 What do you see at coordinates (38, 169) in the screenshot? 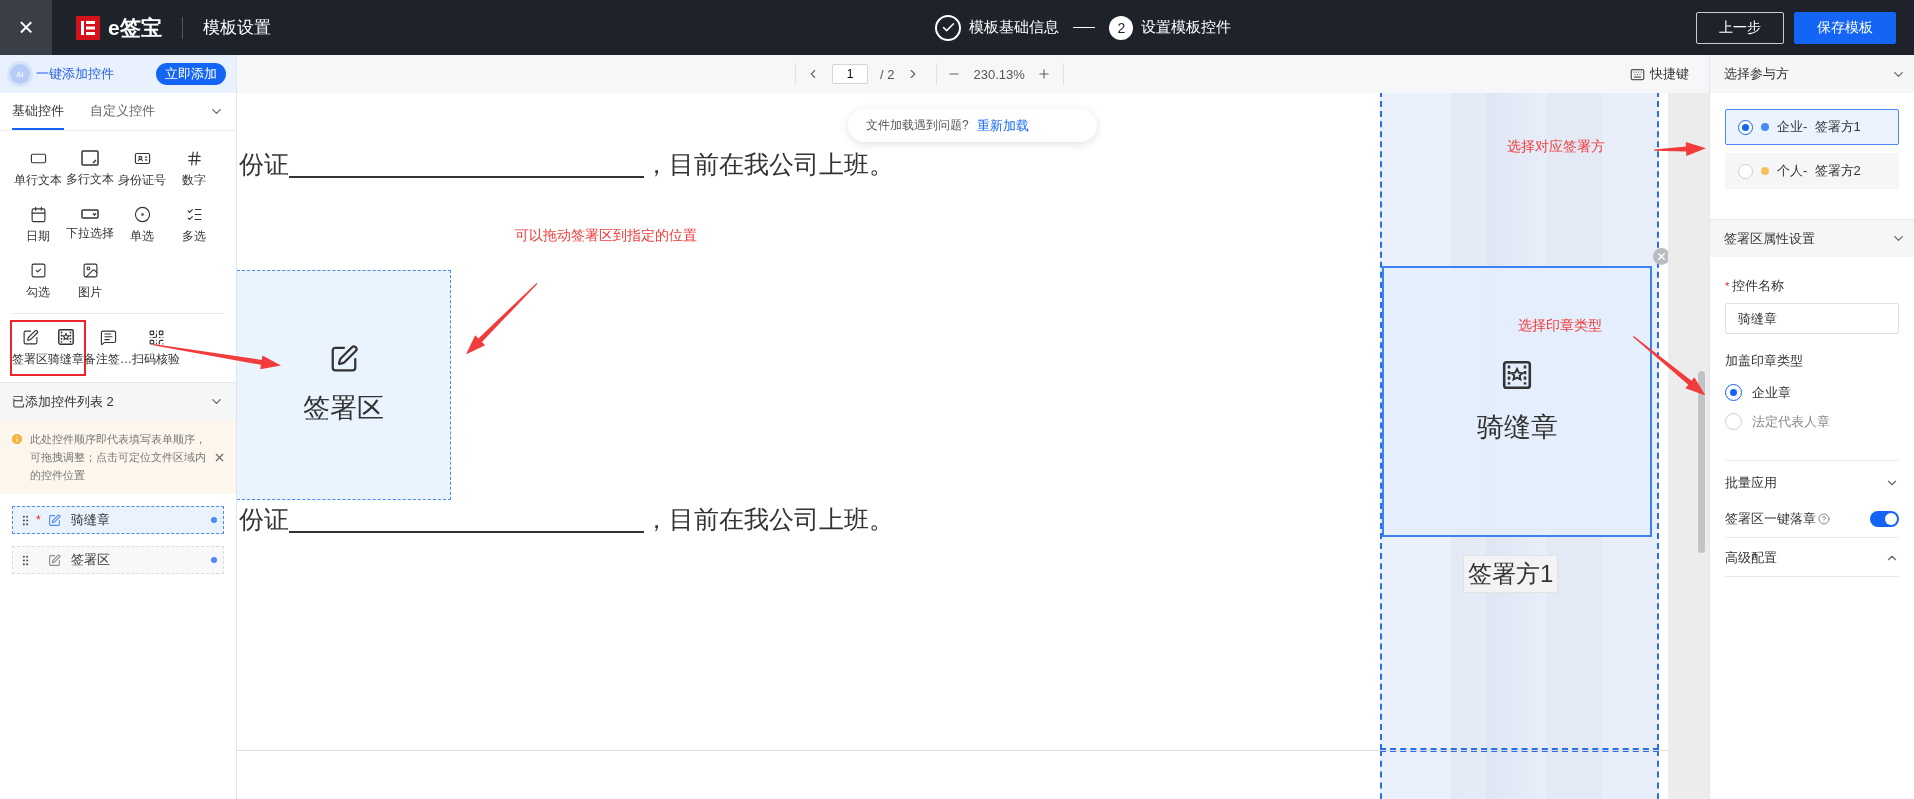
I see `control-item: 单行文本` at bounding box center [38, 169].